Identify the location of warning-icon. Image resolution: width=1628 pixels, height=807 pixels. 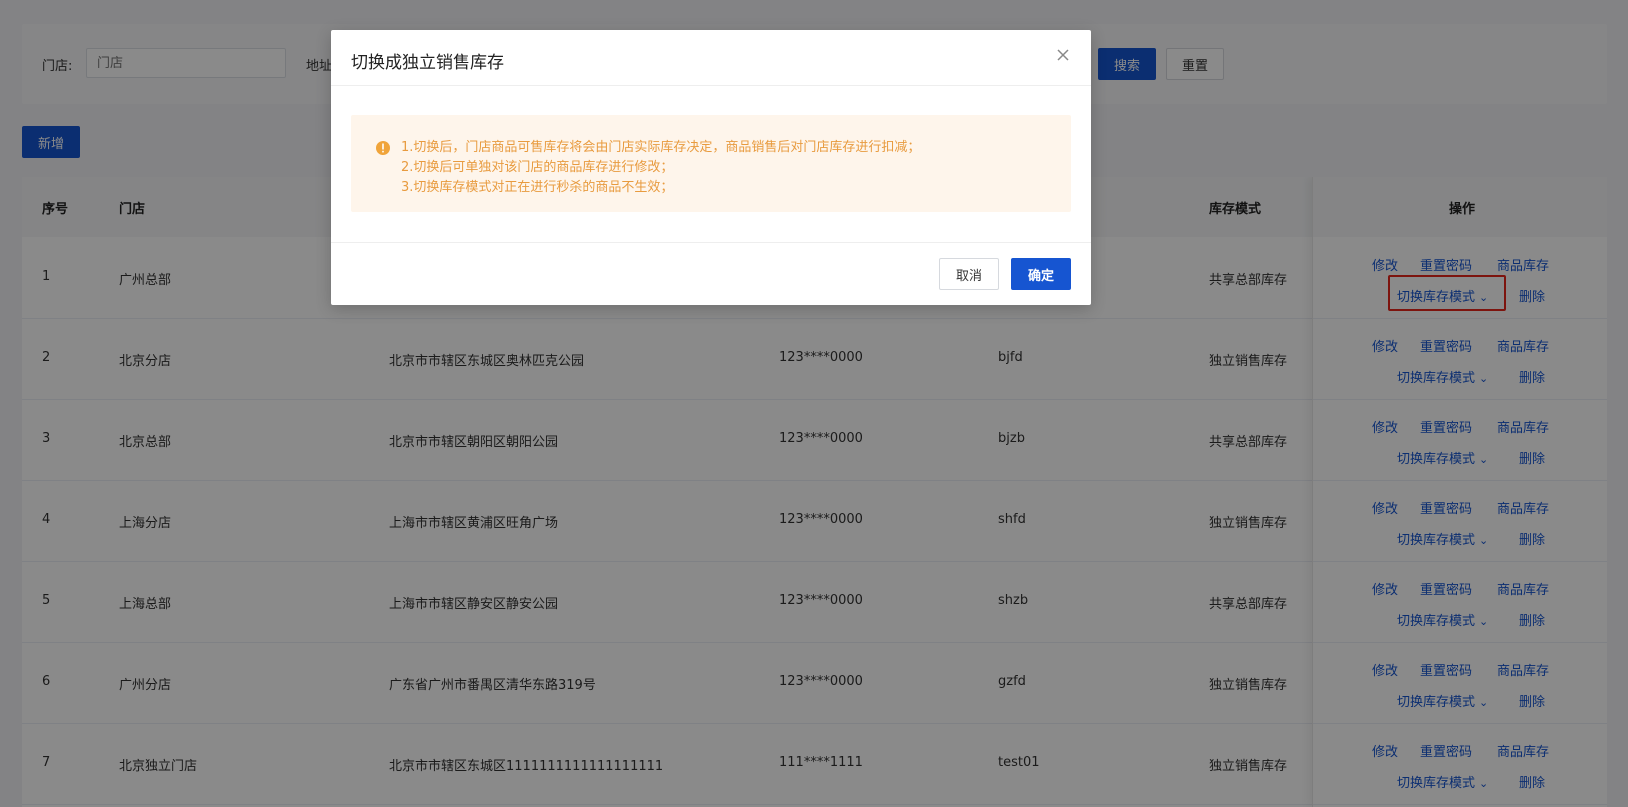
(383, 148).